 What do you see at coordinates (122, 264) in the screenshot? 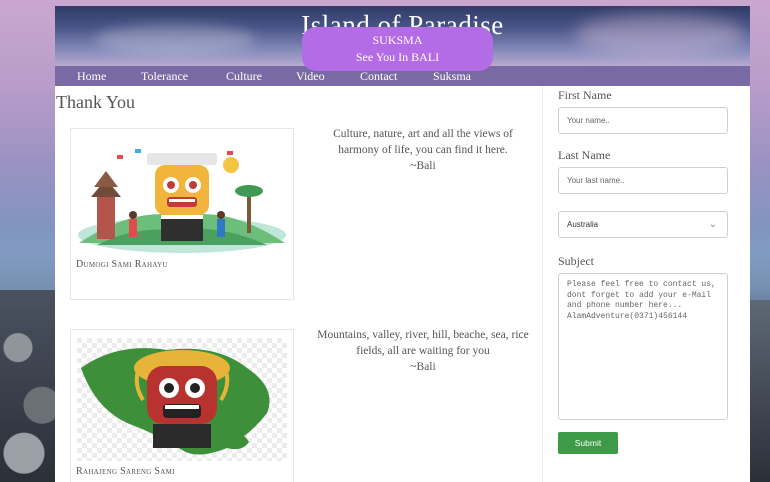
I see `card-caption: Dumogi Sami Rahayu` at bounding box center [122, 264].